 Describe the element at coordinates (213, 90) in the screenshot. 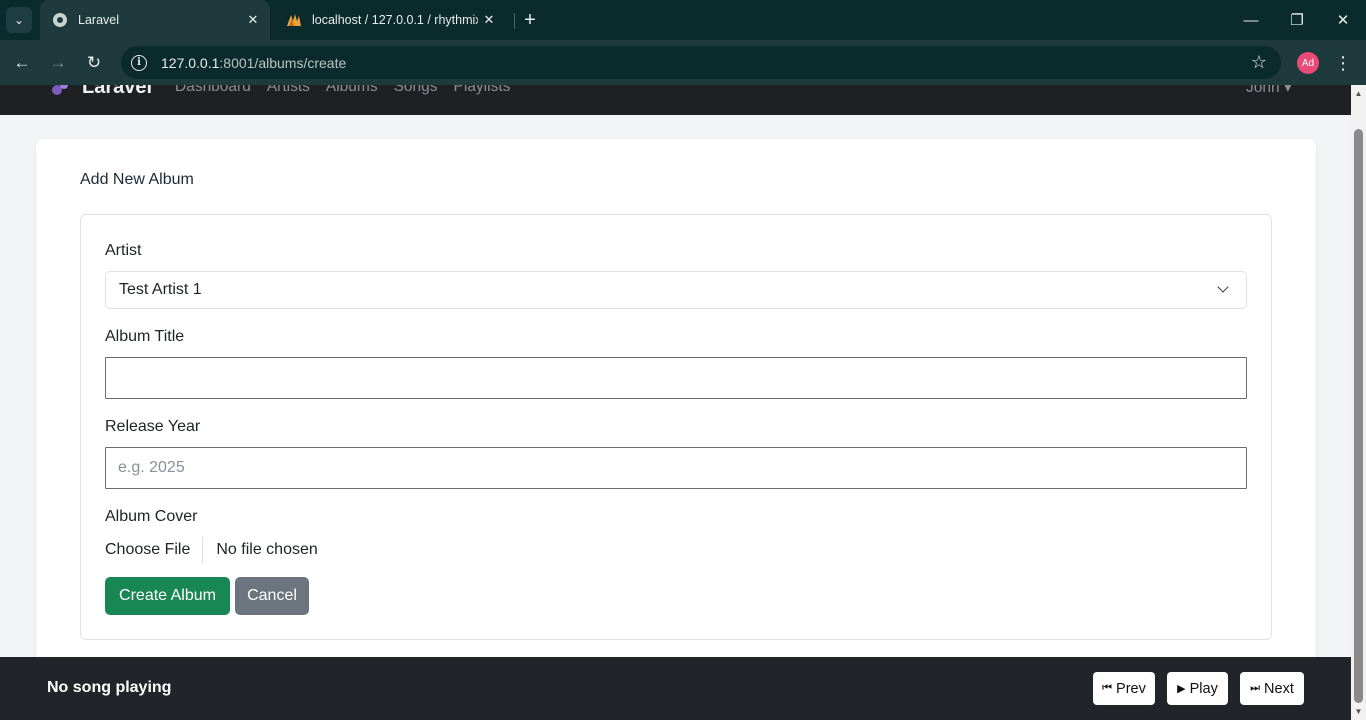

I see `nav-link-dashboard: Dashboard` at that location.